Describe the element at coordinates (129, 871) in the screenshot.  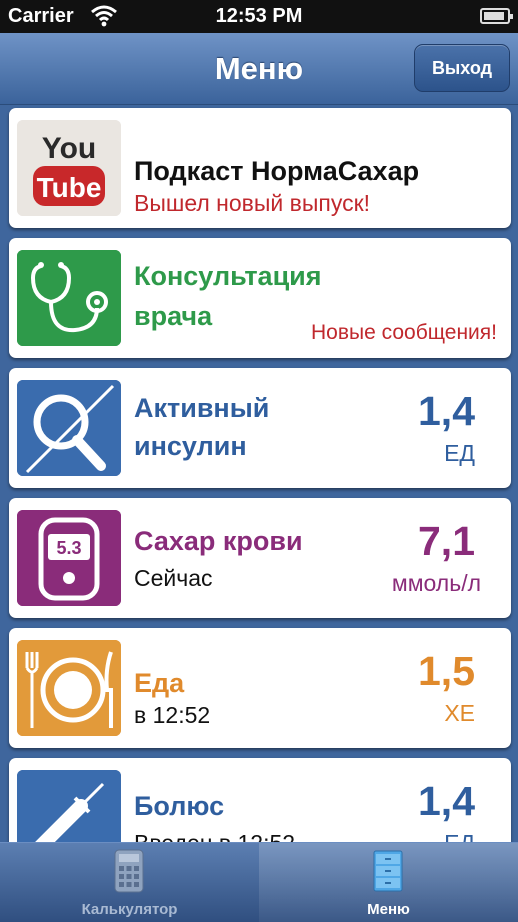
I see `calculator-icon` at that location.